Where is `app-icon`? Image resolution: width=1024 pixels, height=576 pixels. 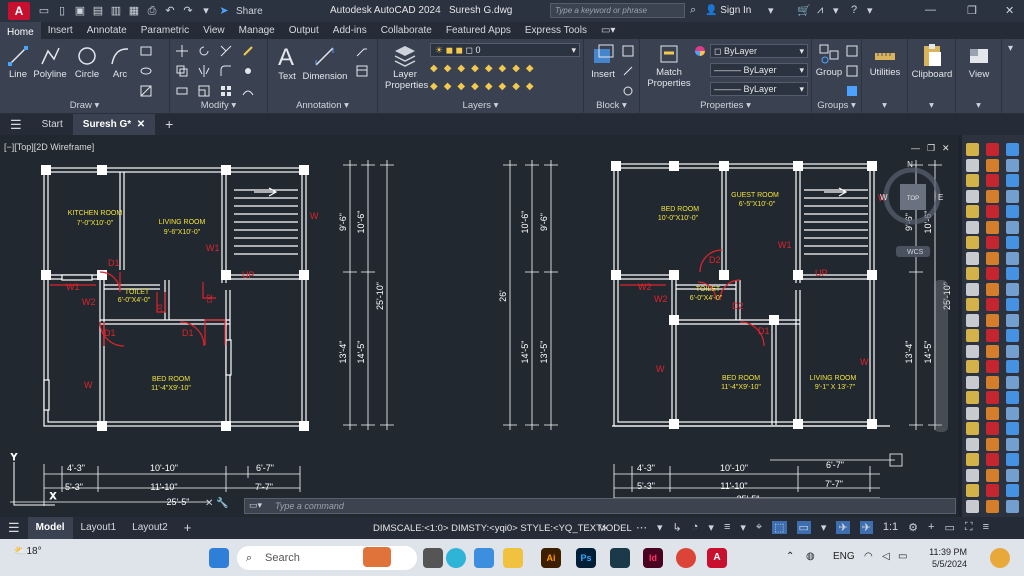 app-icon is located at coordinates (620, 558).